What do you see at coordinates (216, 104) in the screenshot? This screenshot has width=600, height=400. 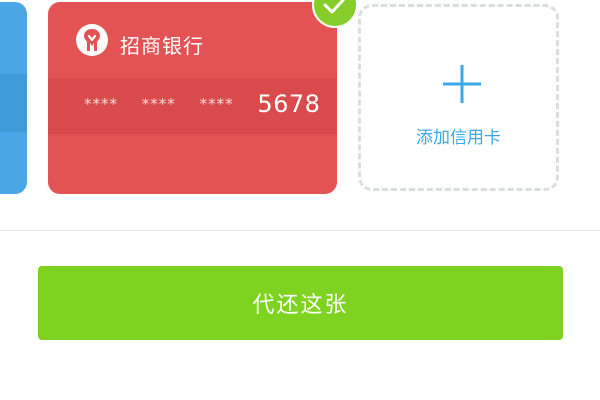 I see `card-number-mask-3: ****` at bounding box center [216, 104].